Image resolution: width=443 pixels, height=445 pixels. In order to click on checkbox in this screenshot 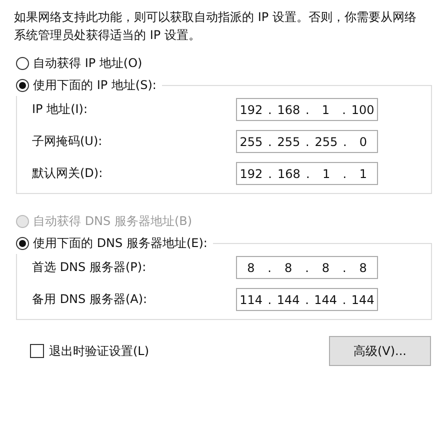, I will do `click(37, 351)`.